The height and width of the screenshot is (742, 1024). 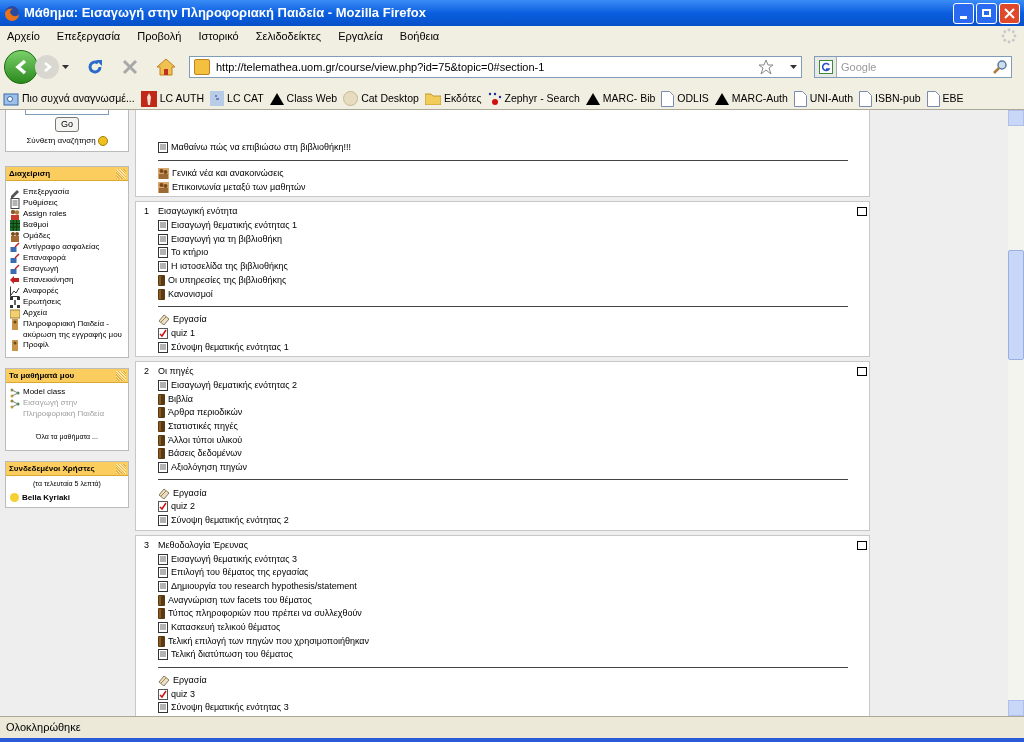 What do you see at coordinates (226, 239) in the screenshot?
I see `activity-link: Εισαγωγή για τη βιβλιοθήκη` at bounding box center [226, 239].